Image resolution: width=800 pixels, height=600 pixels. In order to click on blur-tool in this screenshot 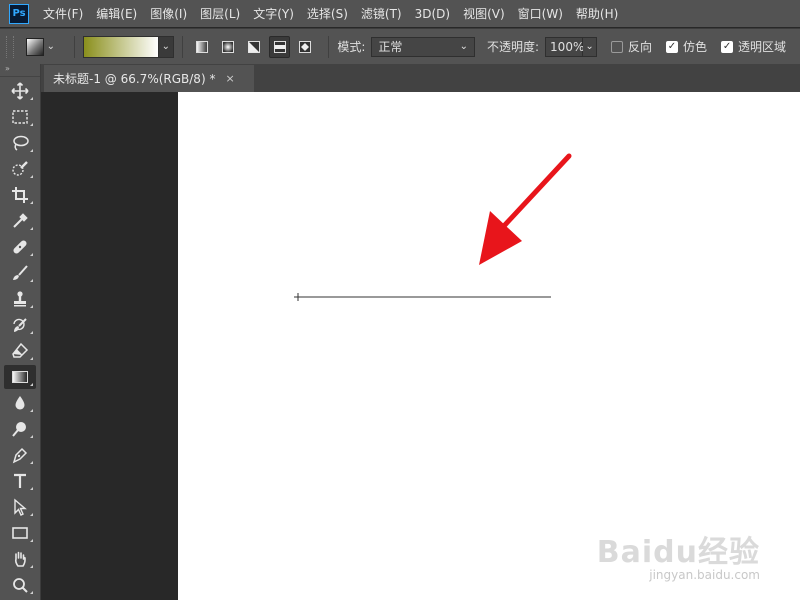, I will do `click(20, 403)`.